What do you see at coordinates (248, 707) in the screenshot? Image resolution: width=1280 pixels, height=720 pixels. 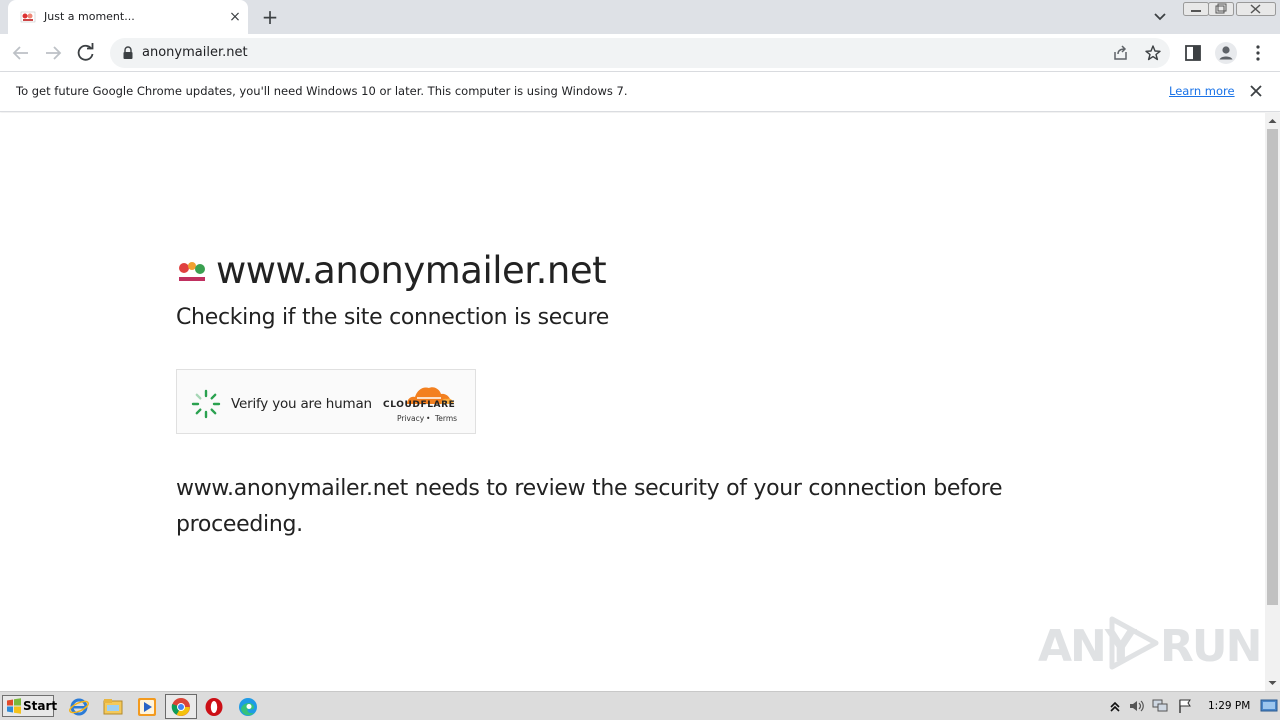 I see `edge-icon` at bounding box center [248, 707].